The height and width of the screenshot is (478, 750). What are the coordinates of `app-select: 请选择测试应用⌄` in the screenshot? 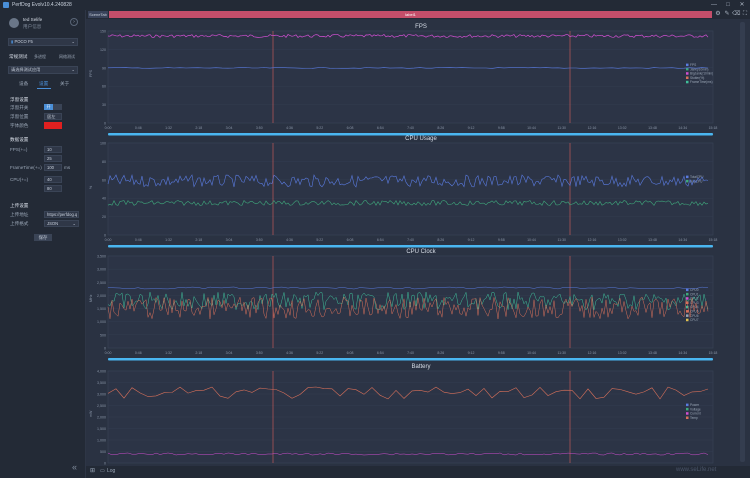 It's located at (43, 70).